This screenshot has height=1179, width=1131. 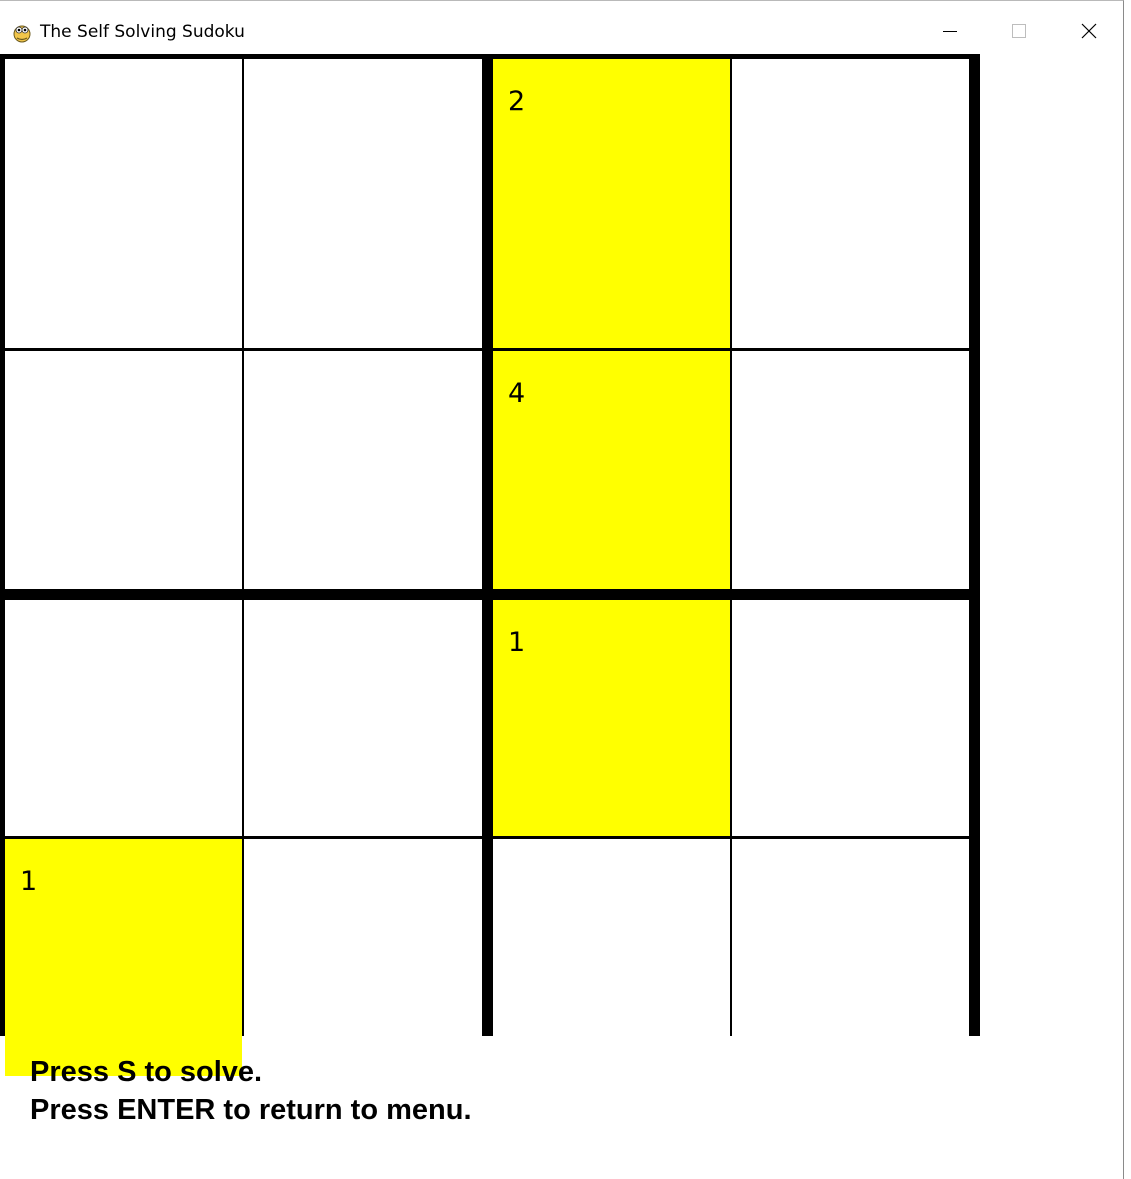 I want to click on maximize-button, so click(x=1019, y=31).